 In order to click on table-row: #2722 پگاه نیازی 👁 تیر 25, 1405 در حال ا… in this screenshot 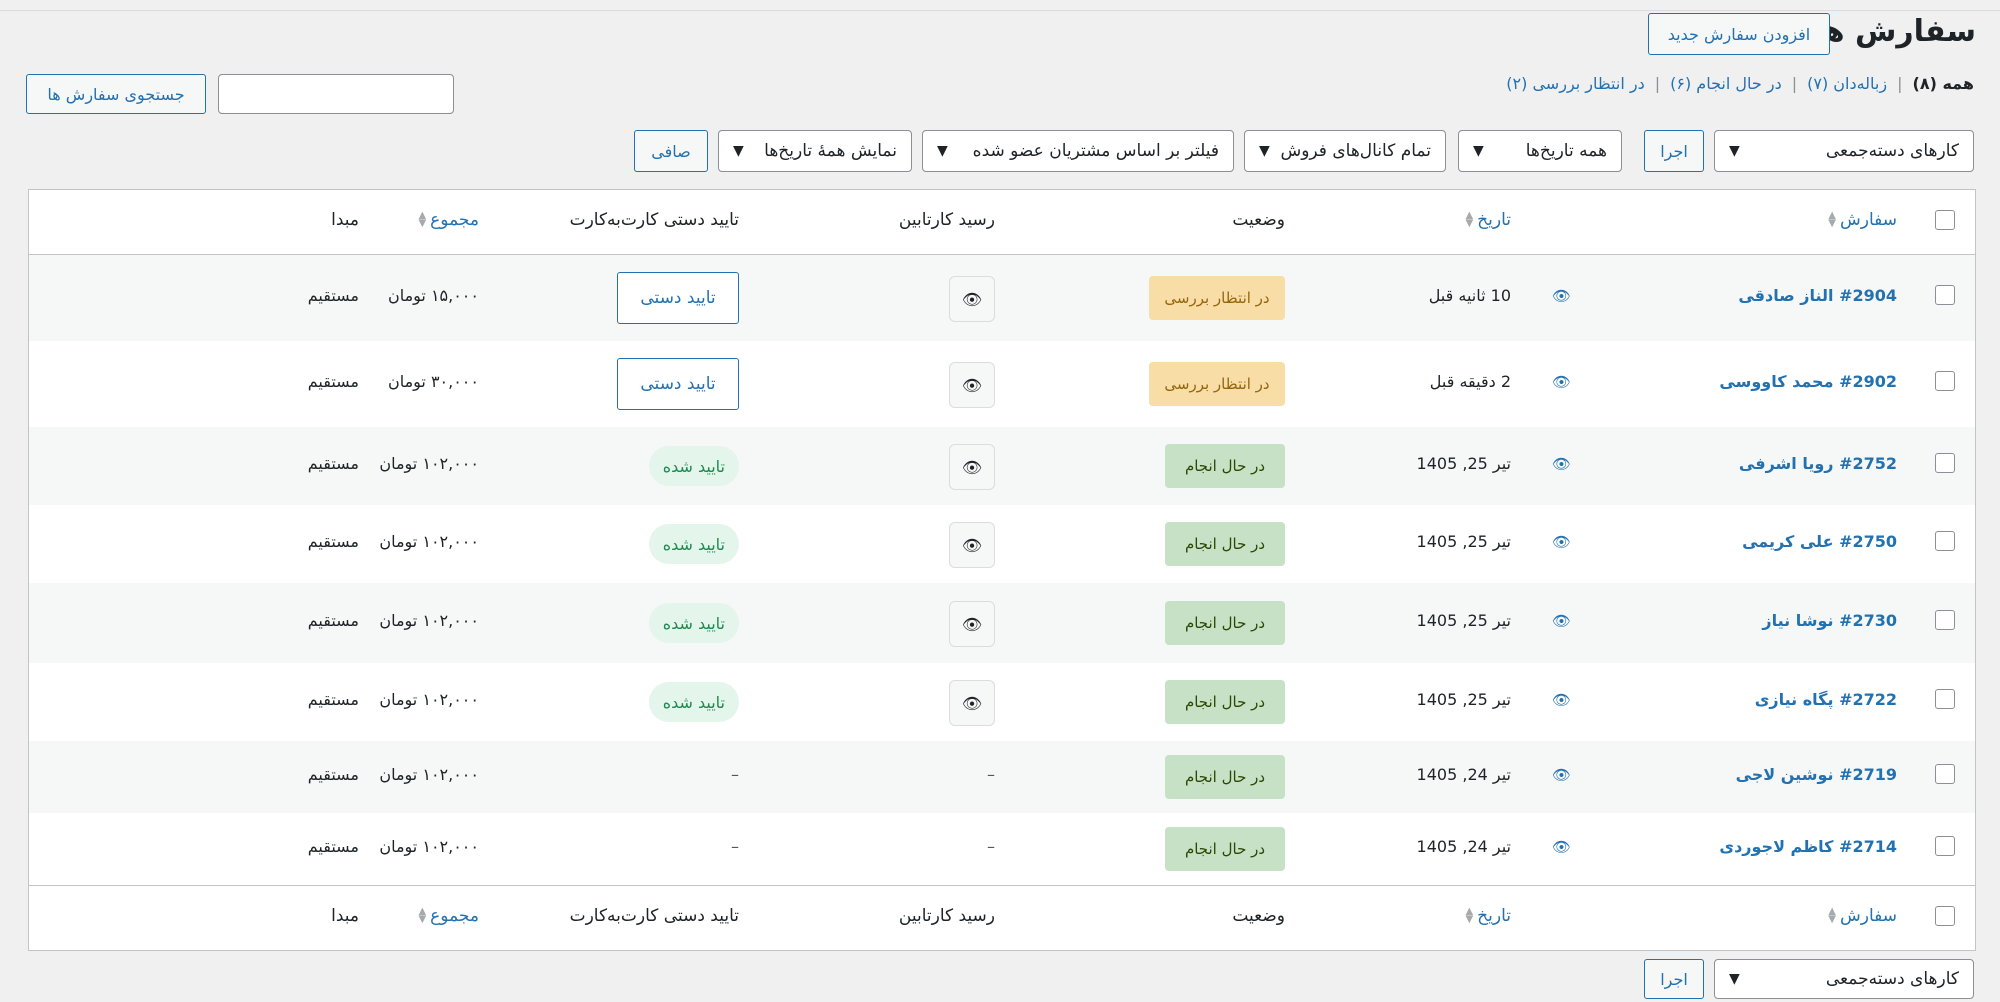, I will do `click(1002, 702)`.